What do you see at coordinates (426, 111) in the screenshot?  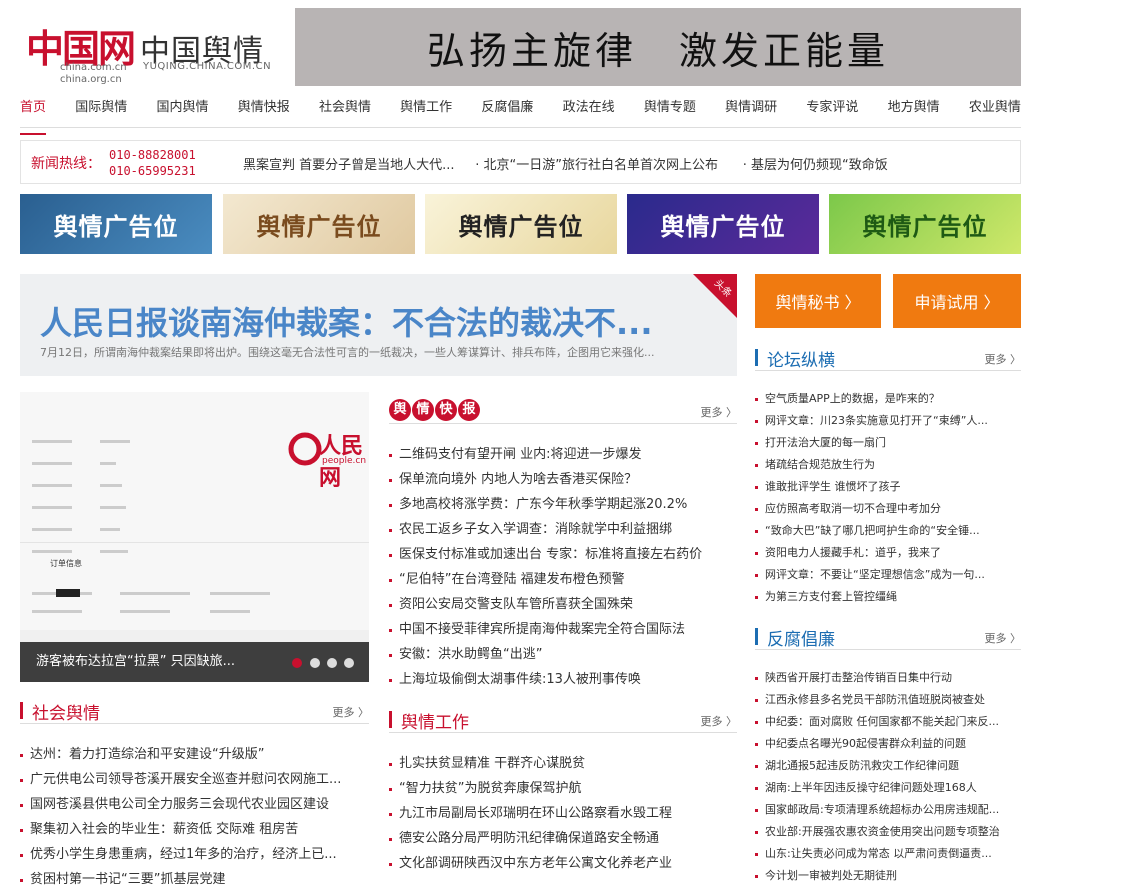 I see `nav-item: 舆情工作` at bounding box center [426, 111].